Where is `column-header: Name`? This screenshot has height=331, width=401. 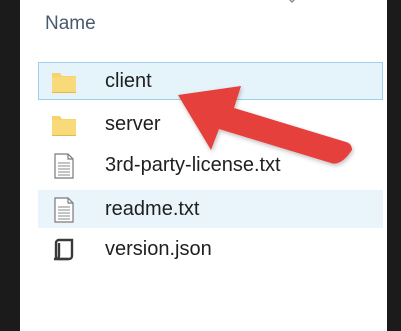
column-header: Name is located at coordinates (203, 23).